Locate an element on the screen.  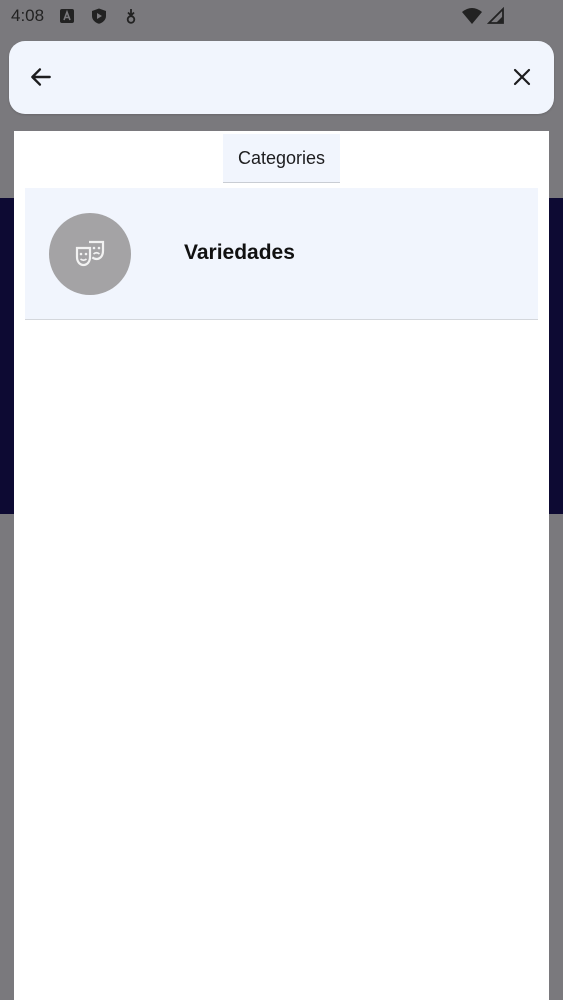
shield-icon is located at coordinates (99, 16).